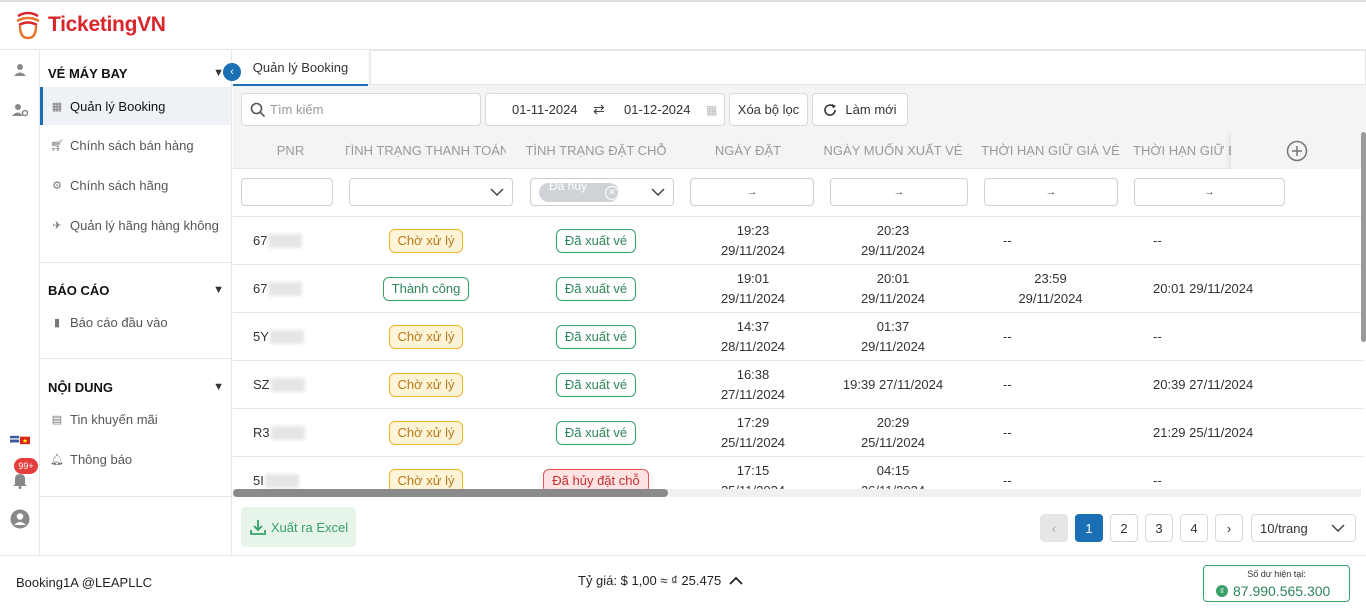 This screenshot has width=1366, height=610. I want to click on pnr-value: R3, so click(261, 432).